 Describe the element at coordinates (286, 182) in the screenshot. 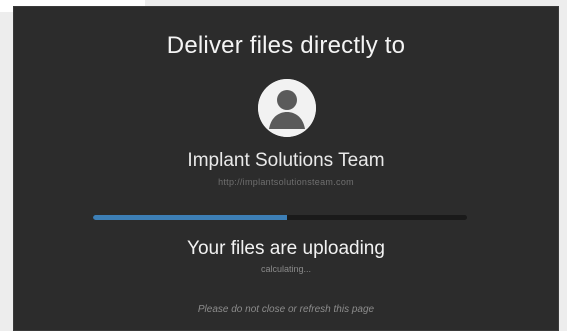

I see `recipient-url: http://implantsolutionsteam.com` at that location.